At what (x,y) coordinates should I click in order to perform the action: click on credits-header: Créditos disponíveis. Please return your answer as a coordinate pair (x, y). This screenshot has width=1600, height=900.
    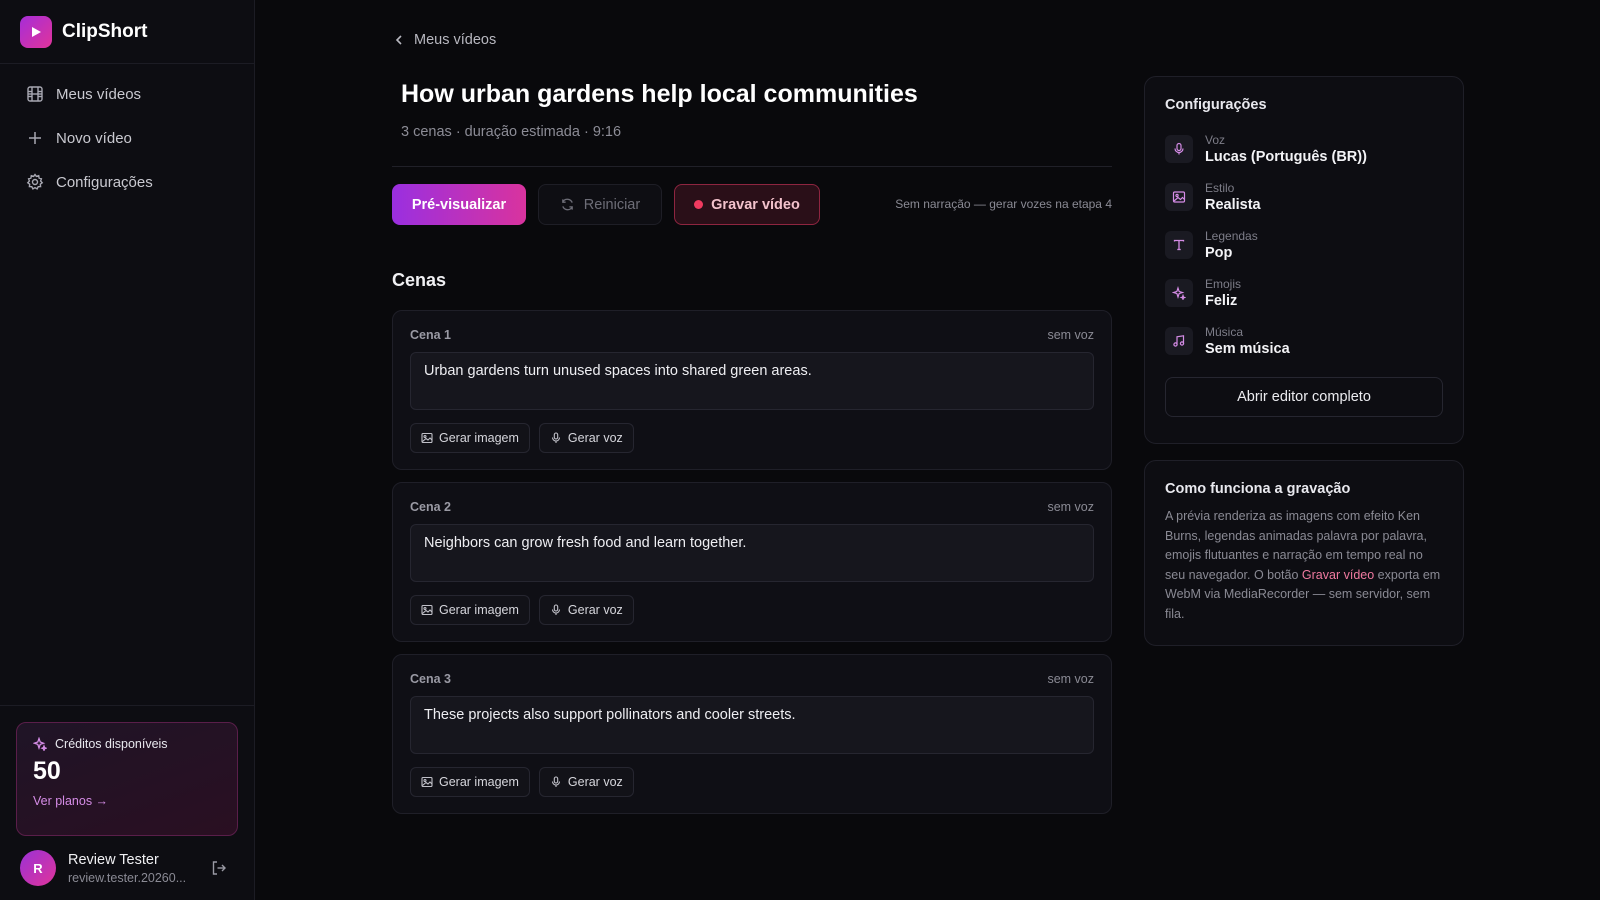
    Looking at the image, I should click on (127, 744).